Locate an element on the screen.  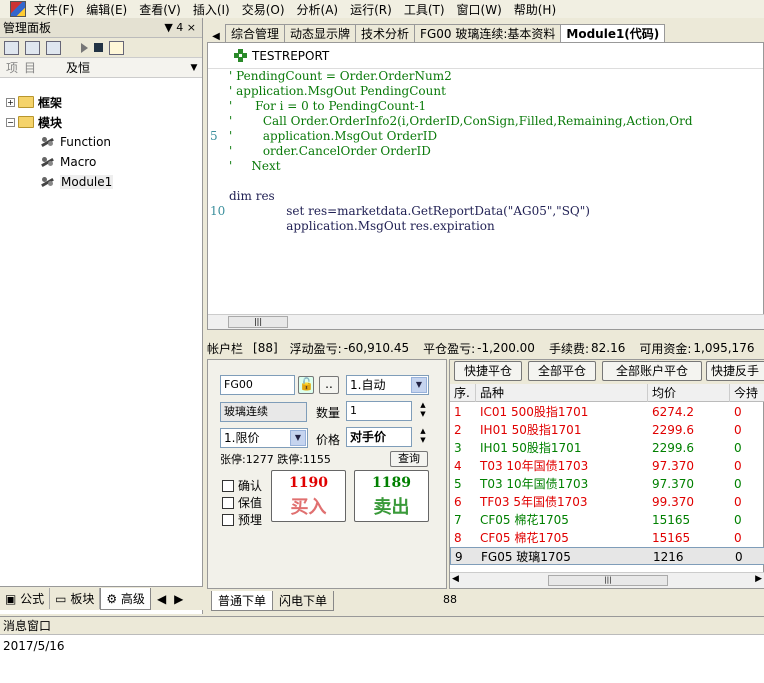
menu-analysis: 分析(A) is located at coordinates (318, 9).